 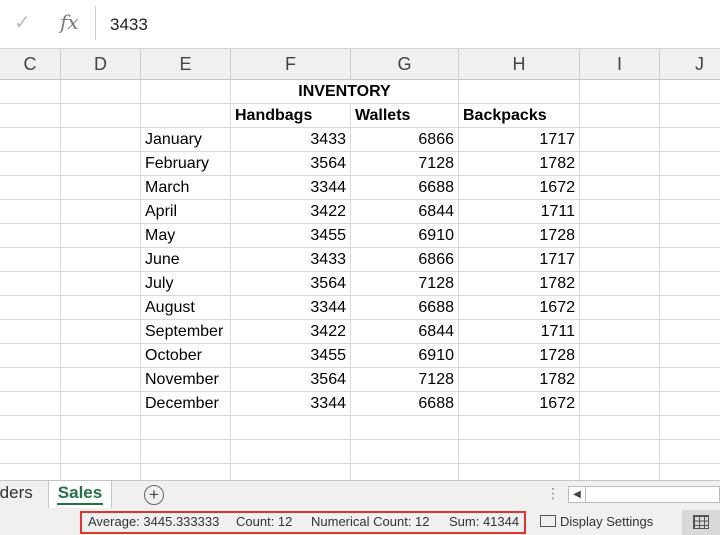 What do you see at coordinates (405, 64) in the screenshot?
I see `column-header-g: G` at bounding box center [405, 64].